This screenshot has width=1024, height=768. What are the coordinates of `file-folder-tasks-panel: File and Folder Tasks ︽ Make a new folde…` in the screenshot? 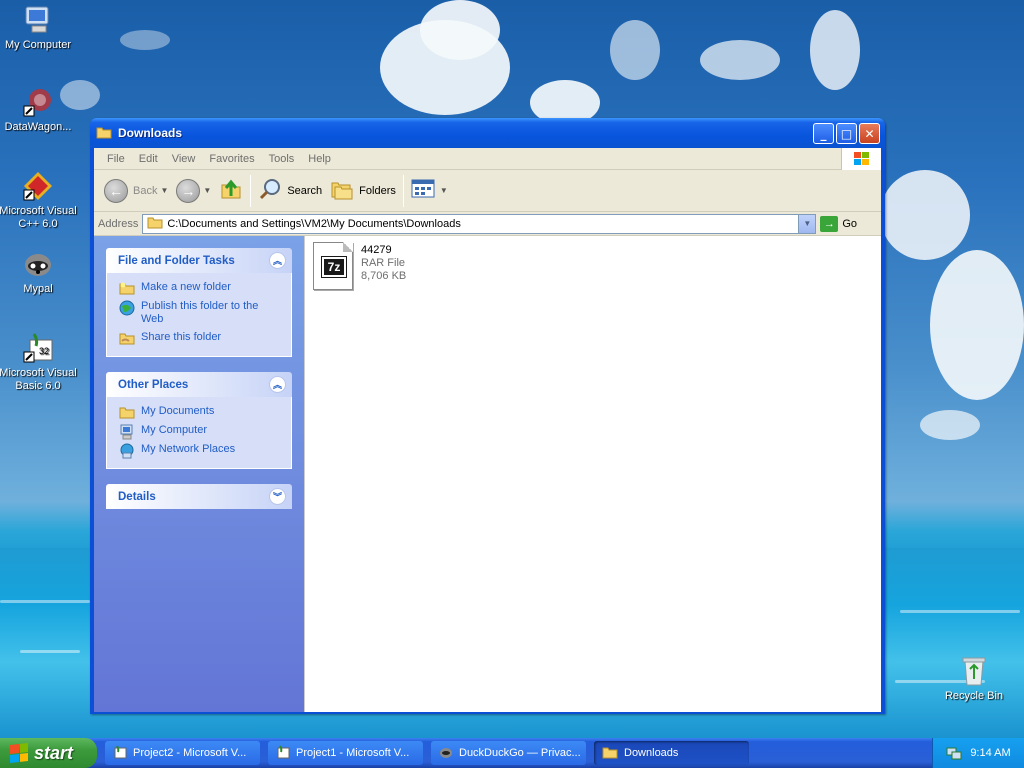 It's located at (199, 302).